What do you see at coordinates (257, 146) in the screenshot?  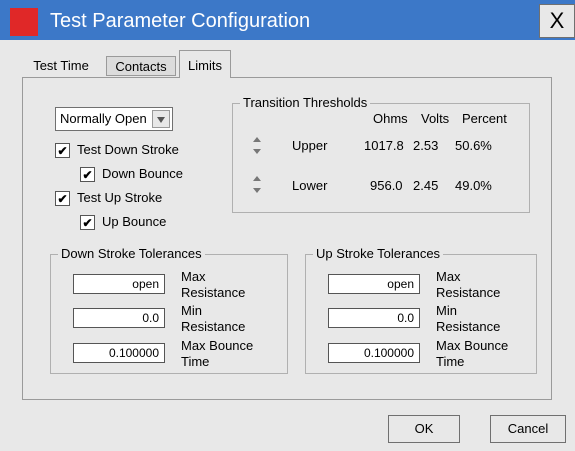 I see `upper-threshold-spinner` at bounding box center [257, 146].